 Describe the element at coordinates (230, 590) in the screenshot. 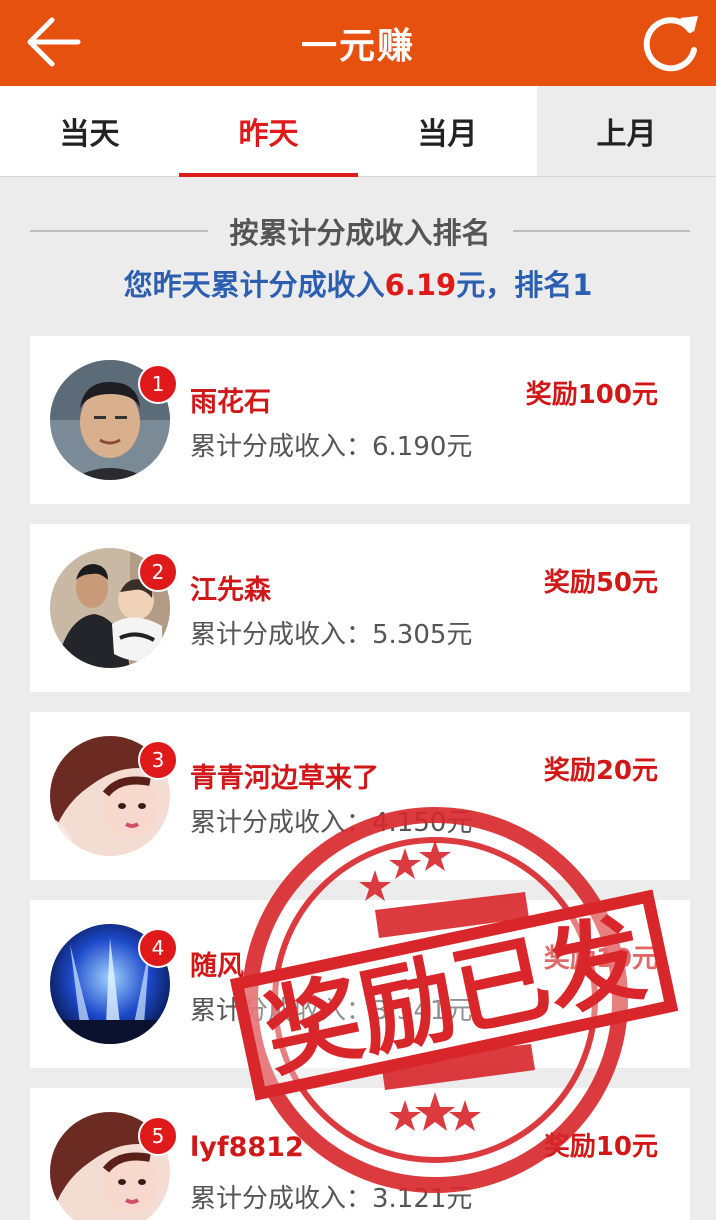

I see `user-name: 江先森` at that location.